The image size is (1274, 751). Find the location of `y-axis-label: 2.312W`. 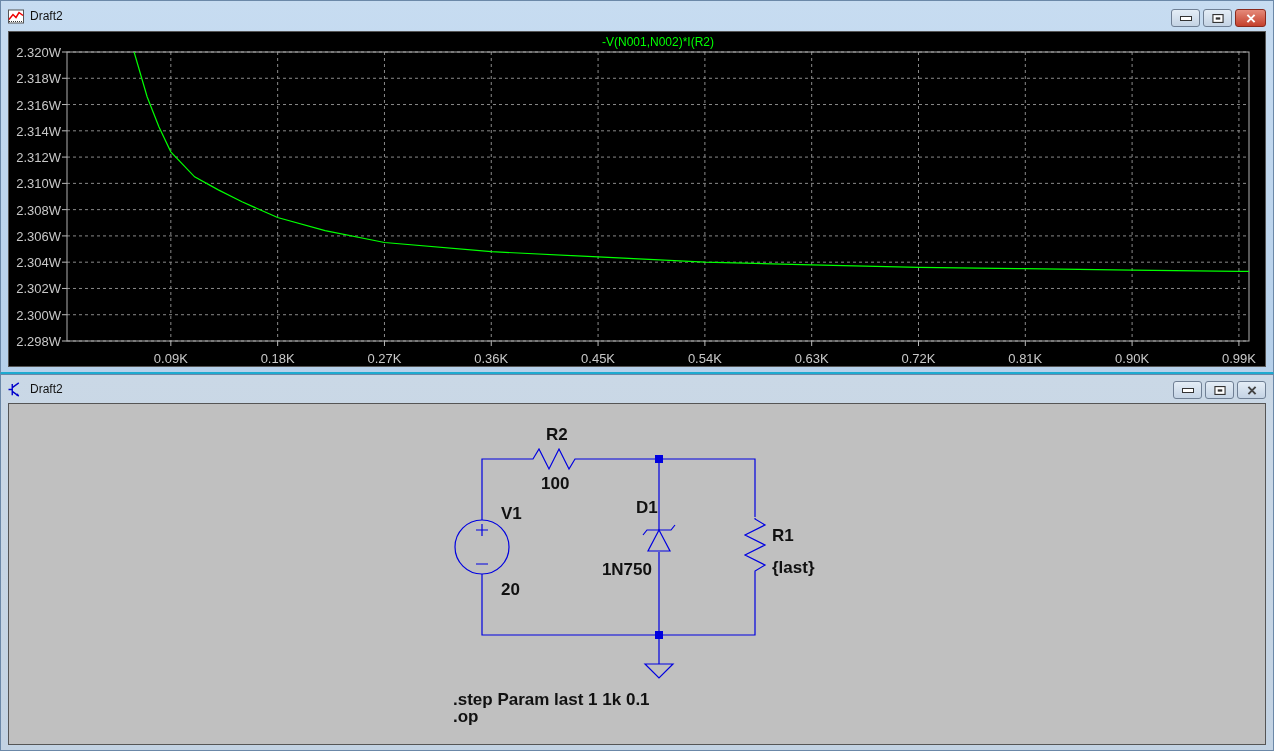

y-axis-label: 2.312W is located at coordinates (38, 158).